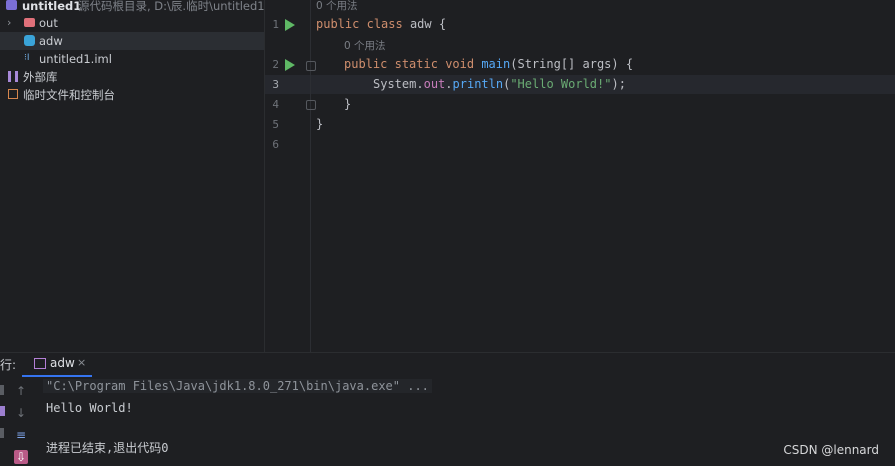 The width and height of the screenshot is (895, 466). I want to click on tab-label: adw, so click(62, 363).